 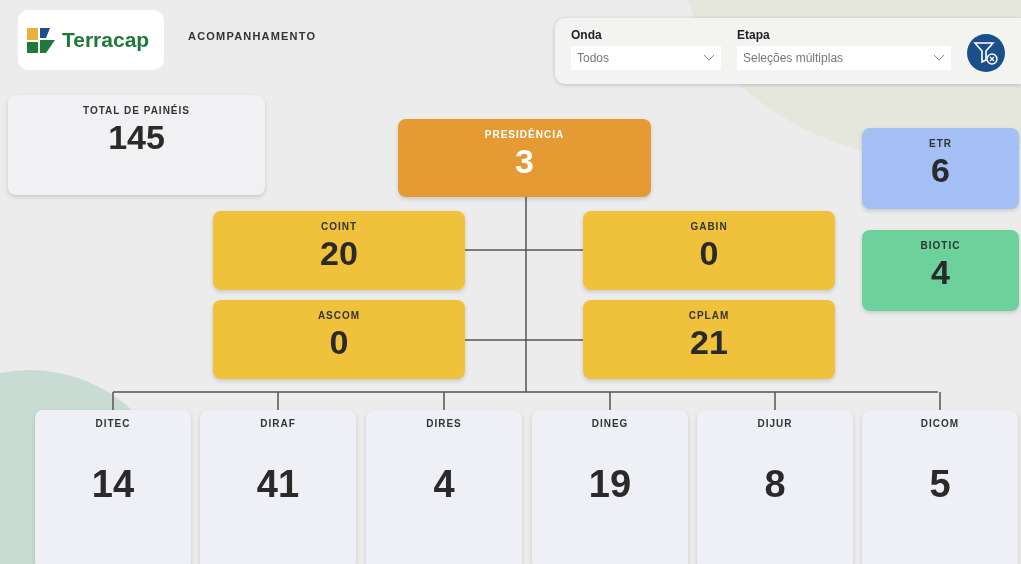 I want to click on card-label: DIRAF, so click(x=278, y=423).